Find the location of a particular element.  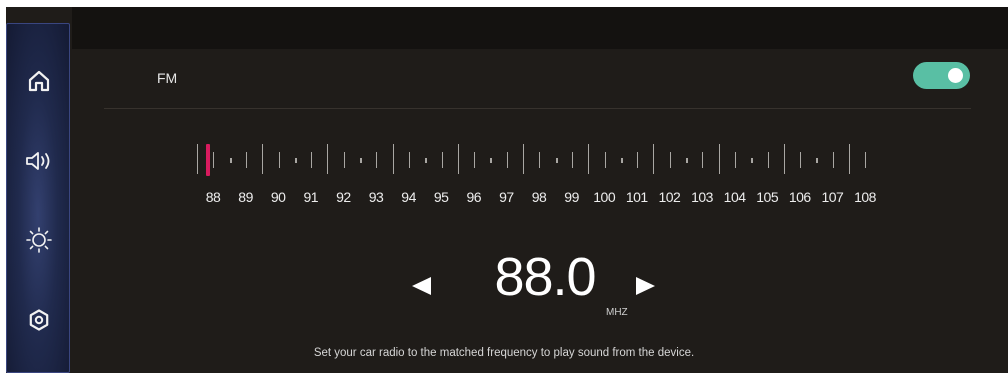

scale-label: 89 is located at coordinates (245, 197).